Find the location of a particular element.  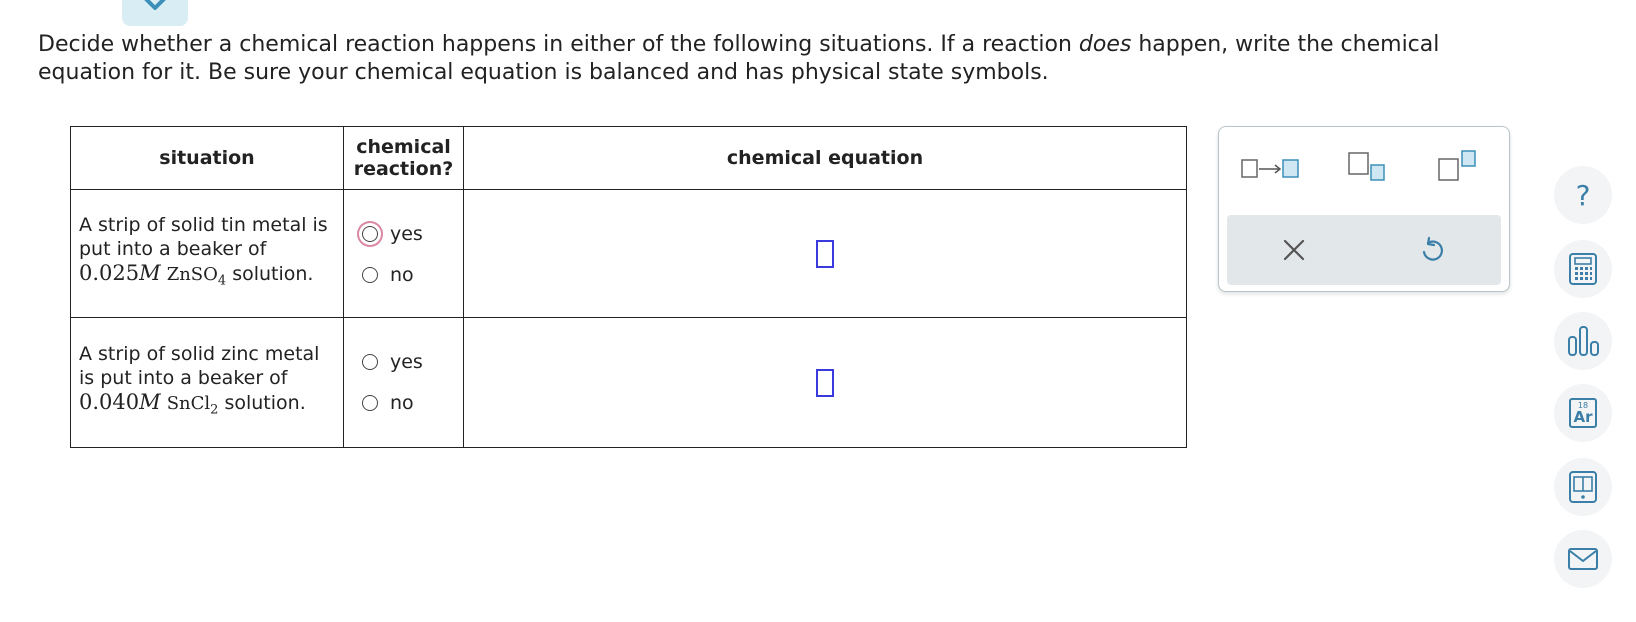

mail-icon is located at coordinates (1583, 559).